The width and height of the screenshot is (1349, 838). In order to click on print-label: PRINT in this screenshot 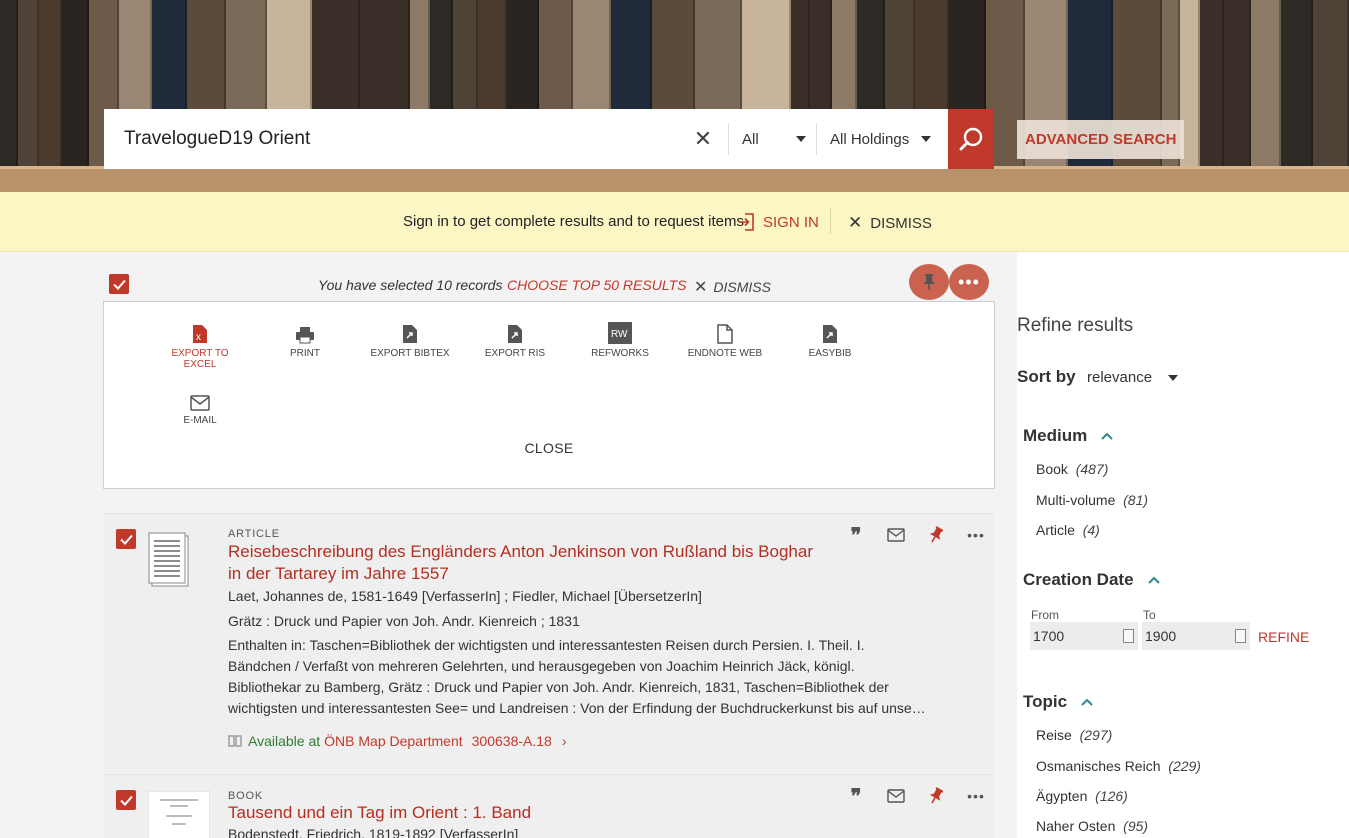, I will do `click(305, 353)`.